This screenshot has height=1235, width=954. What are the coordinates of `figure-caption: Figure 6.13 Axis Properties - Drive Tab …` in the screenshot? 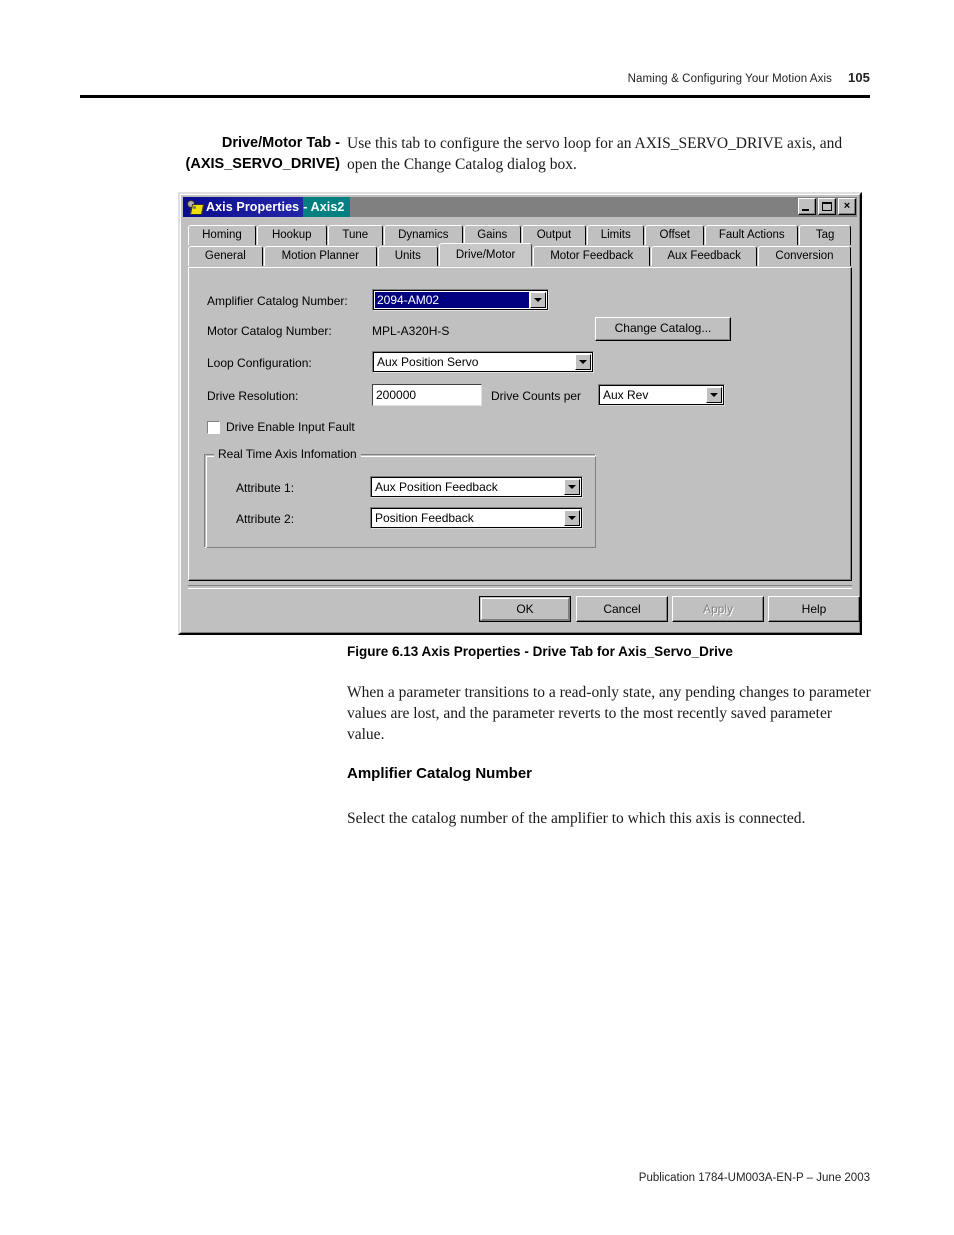 It's located at (540, 651).